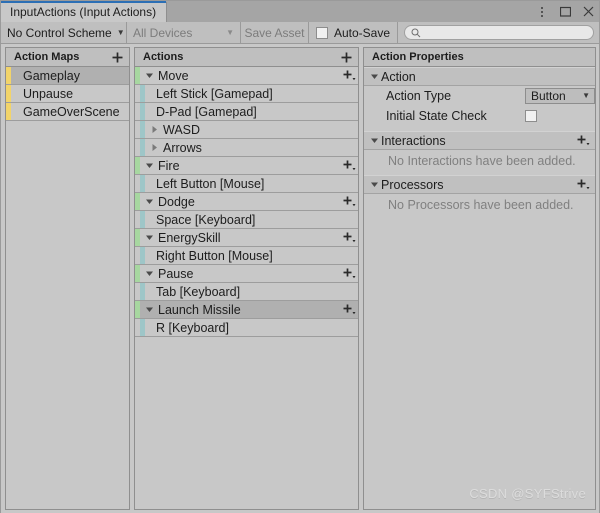  Describe the element at coordinates (67, 76) in the screenshot. I see `action-map-row: Gameplay` at that location.